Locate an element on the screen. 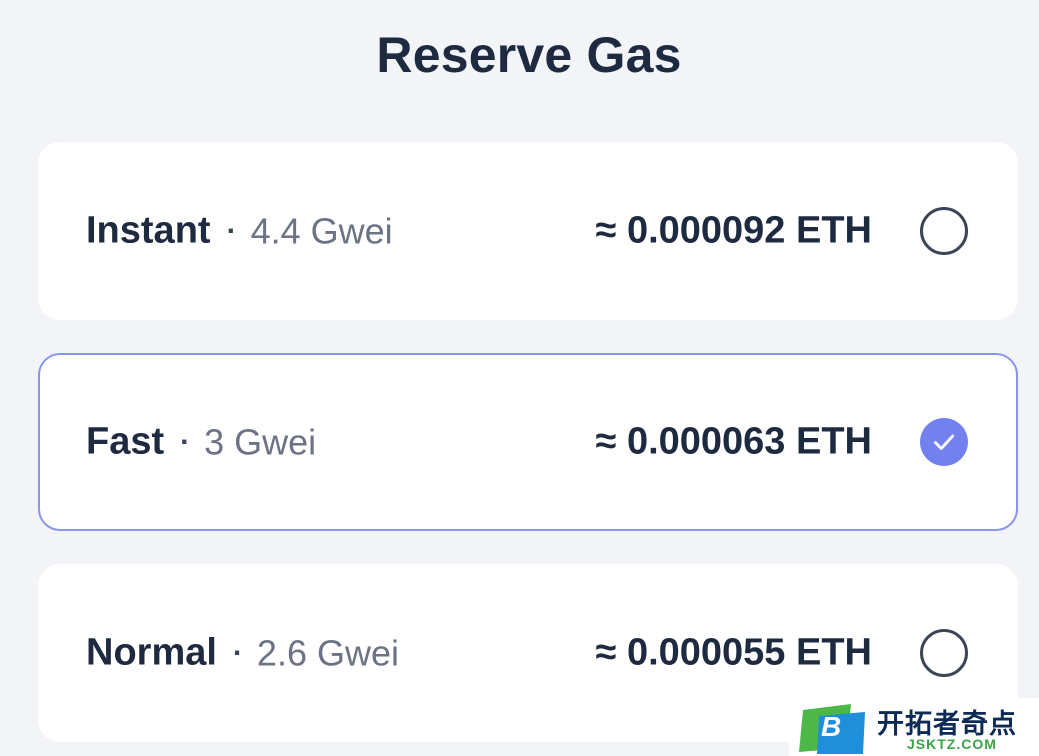  eth-estimate: ≈ 0.000092 ETH is located at coordinates (733, 230).